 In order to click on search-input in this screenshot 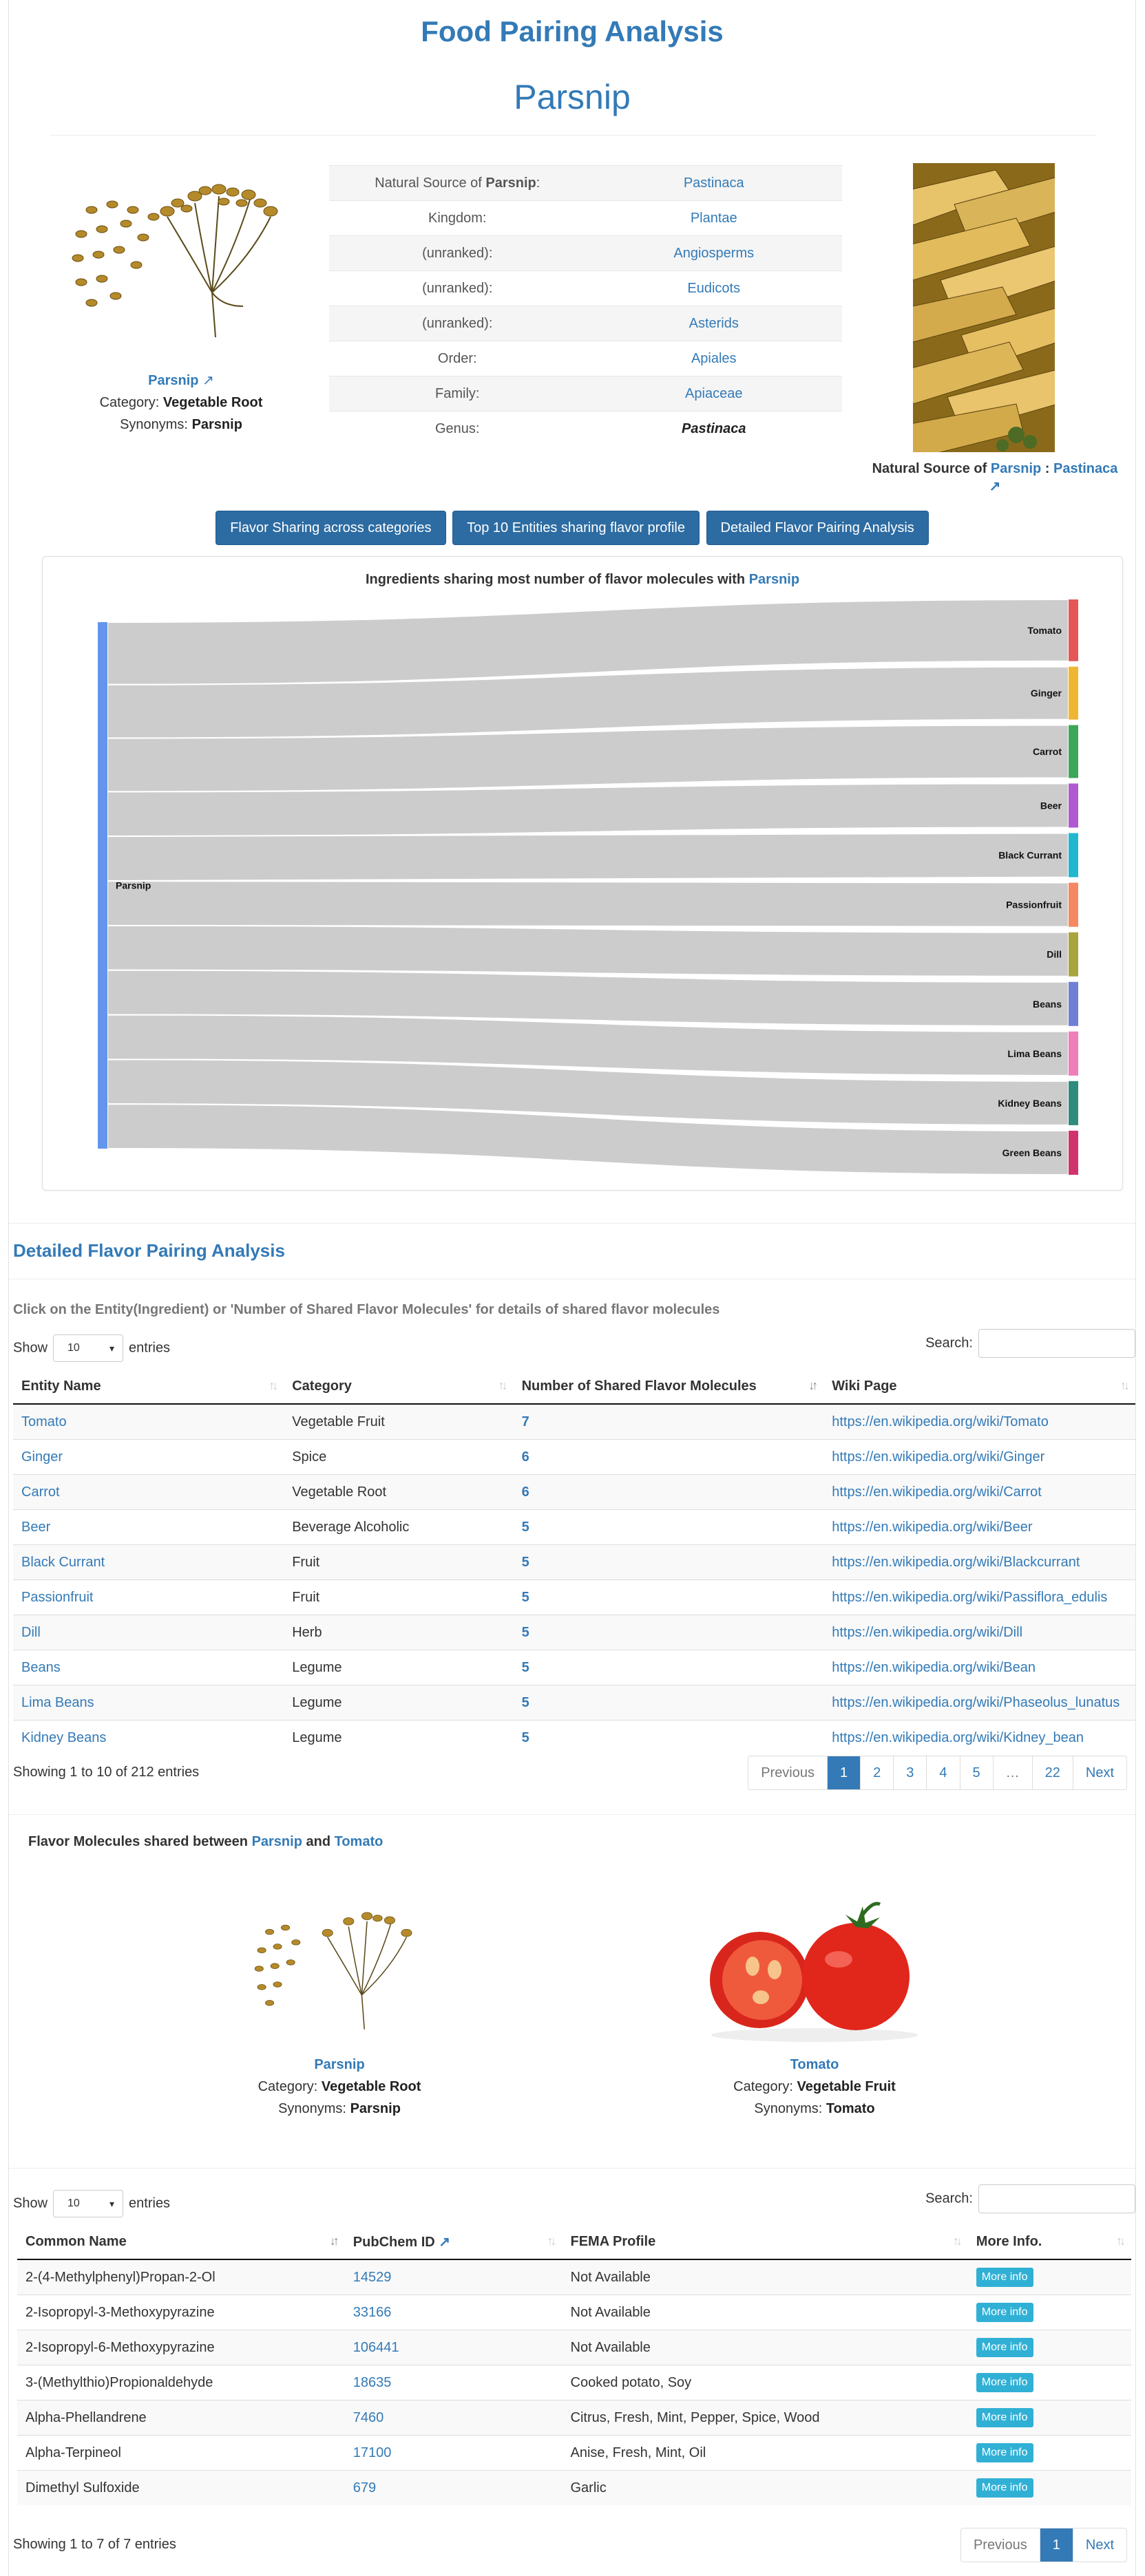, I will do `click(1056, 1343)`.